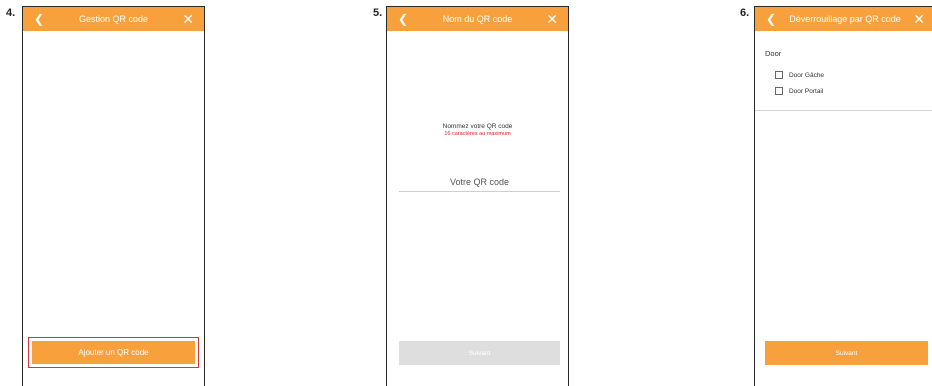 This screenshot has width=932, height=386. What do you see at coordinates (773, 53) in the screenshot?
I see `door-section-label: Door` at bounding box center [773, 53].